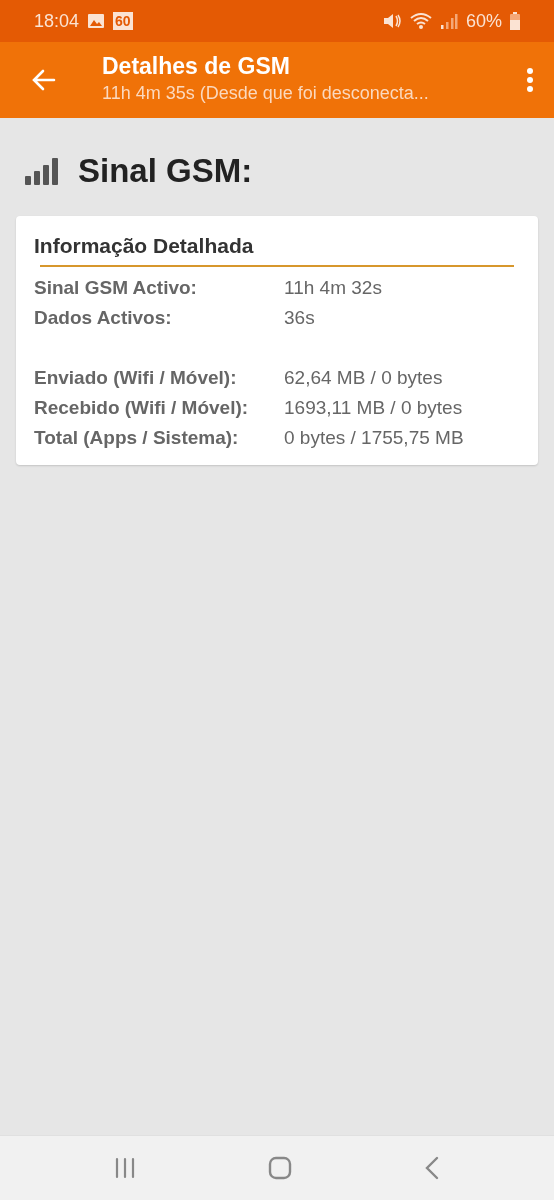 The height and width of the screenshot is (1200, 554). What do you see at coordinates (483, 21) in the screenshot?
I see `battery-percent: 60%` at bounding box center [483, 21].